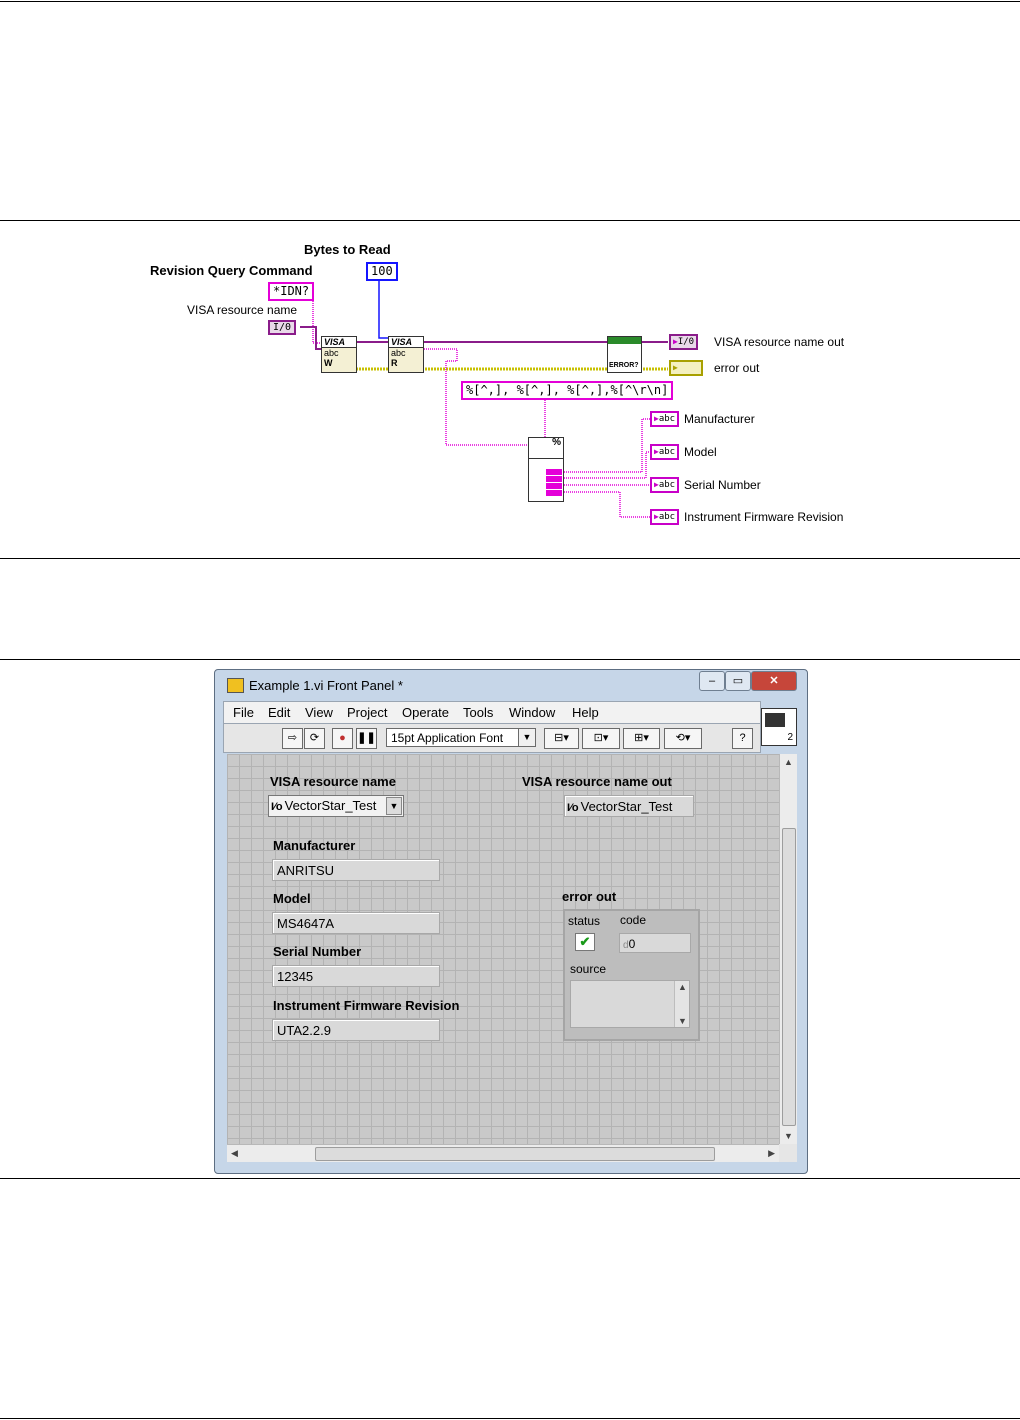 This screenshot has height=1420, width=1020. What do you see at coordinates (292, 738) in the screenshot?
I see `run-arrow-icon: ⇨` at bounding box center [292, 738].